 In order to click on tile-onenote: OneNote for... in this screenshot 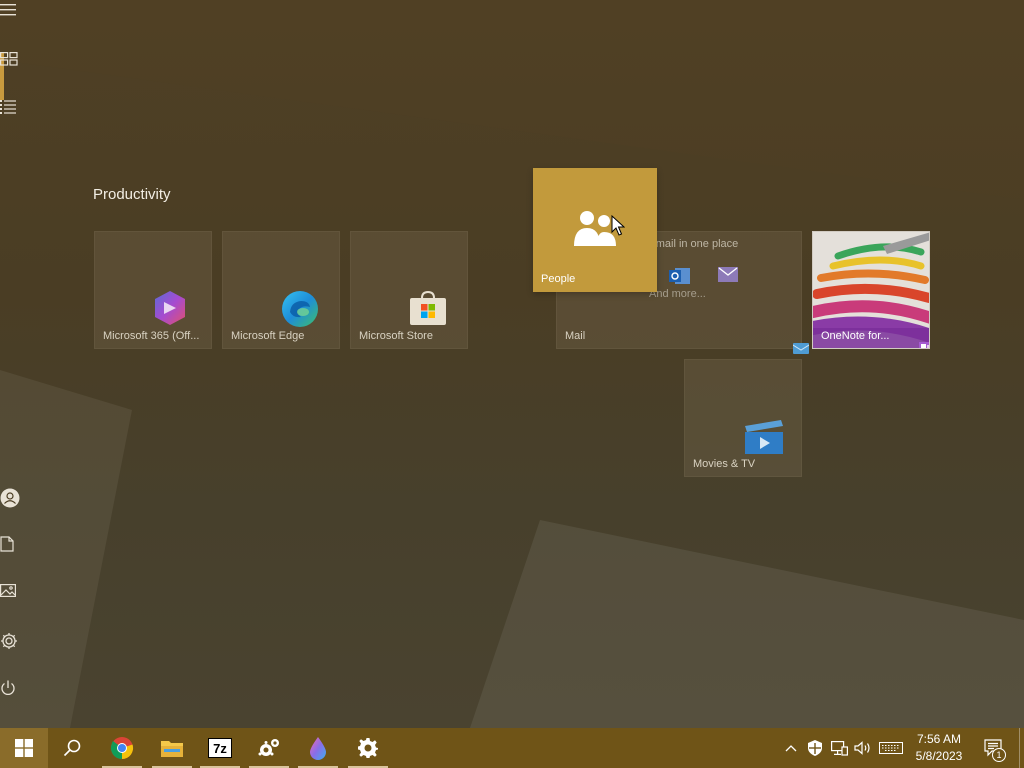, I will do `click(871, 290)`.